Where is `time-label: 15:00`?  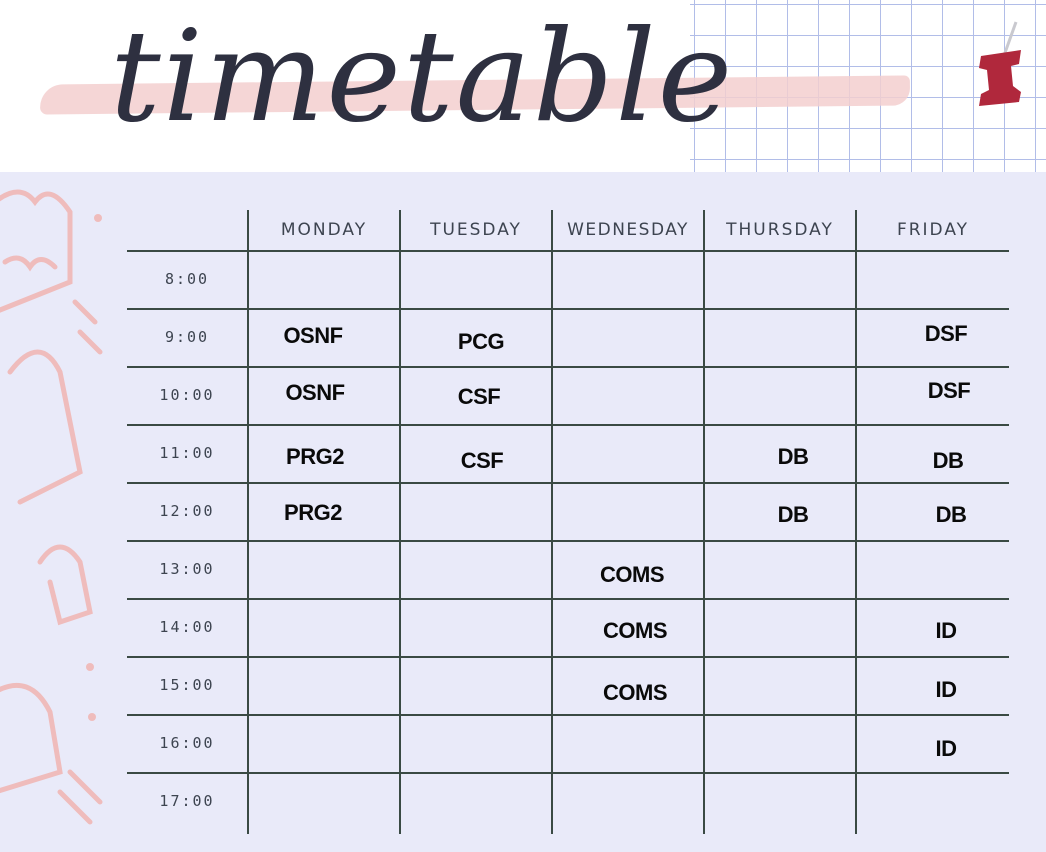
time-label: 15:00 is located at coordinates (187, 685).